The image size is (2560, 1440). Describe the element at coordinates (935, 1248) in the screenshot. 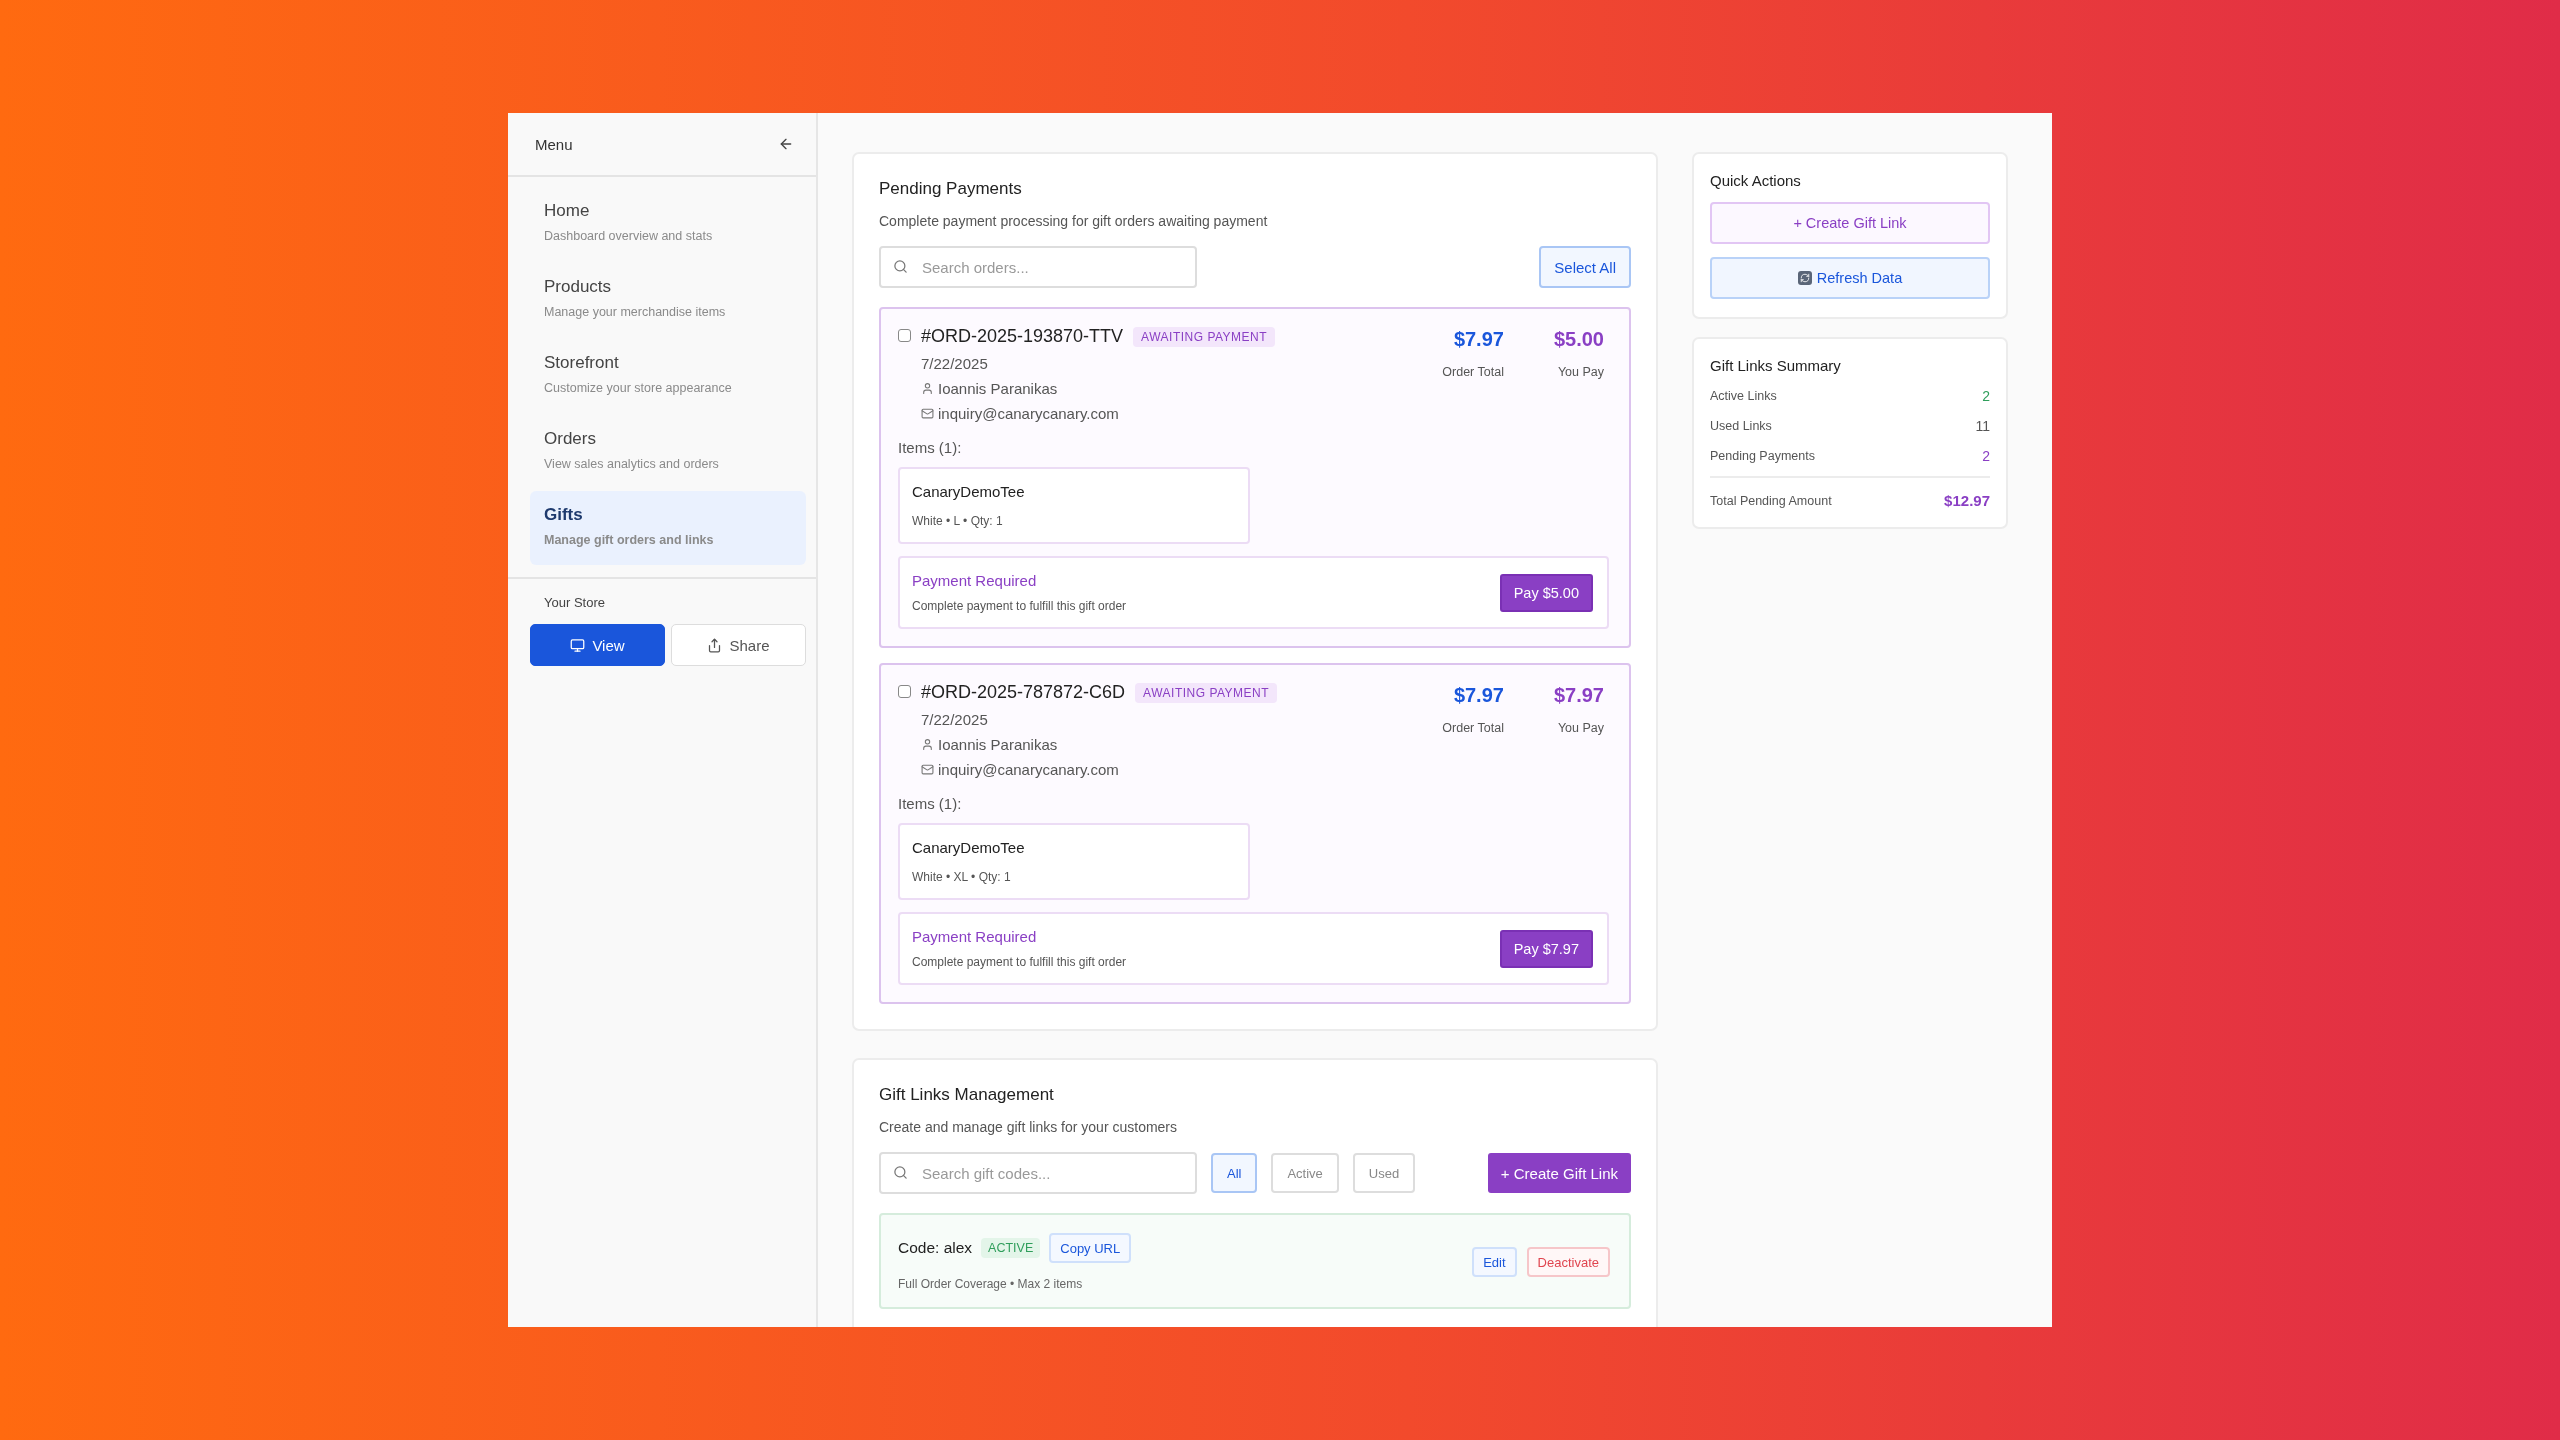

I see `gift-code: Code: alex` at that location.